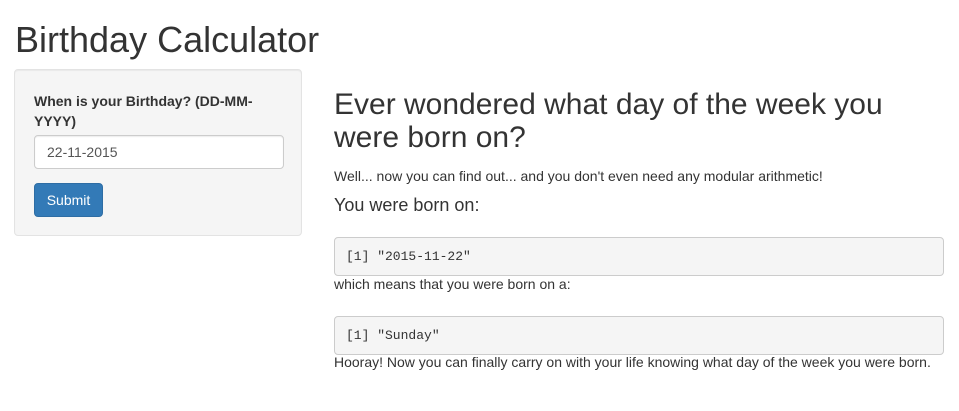 This screenshot has width=959, height=411. I want to click on birthday-input, so click(159, 152).